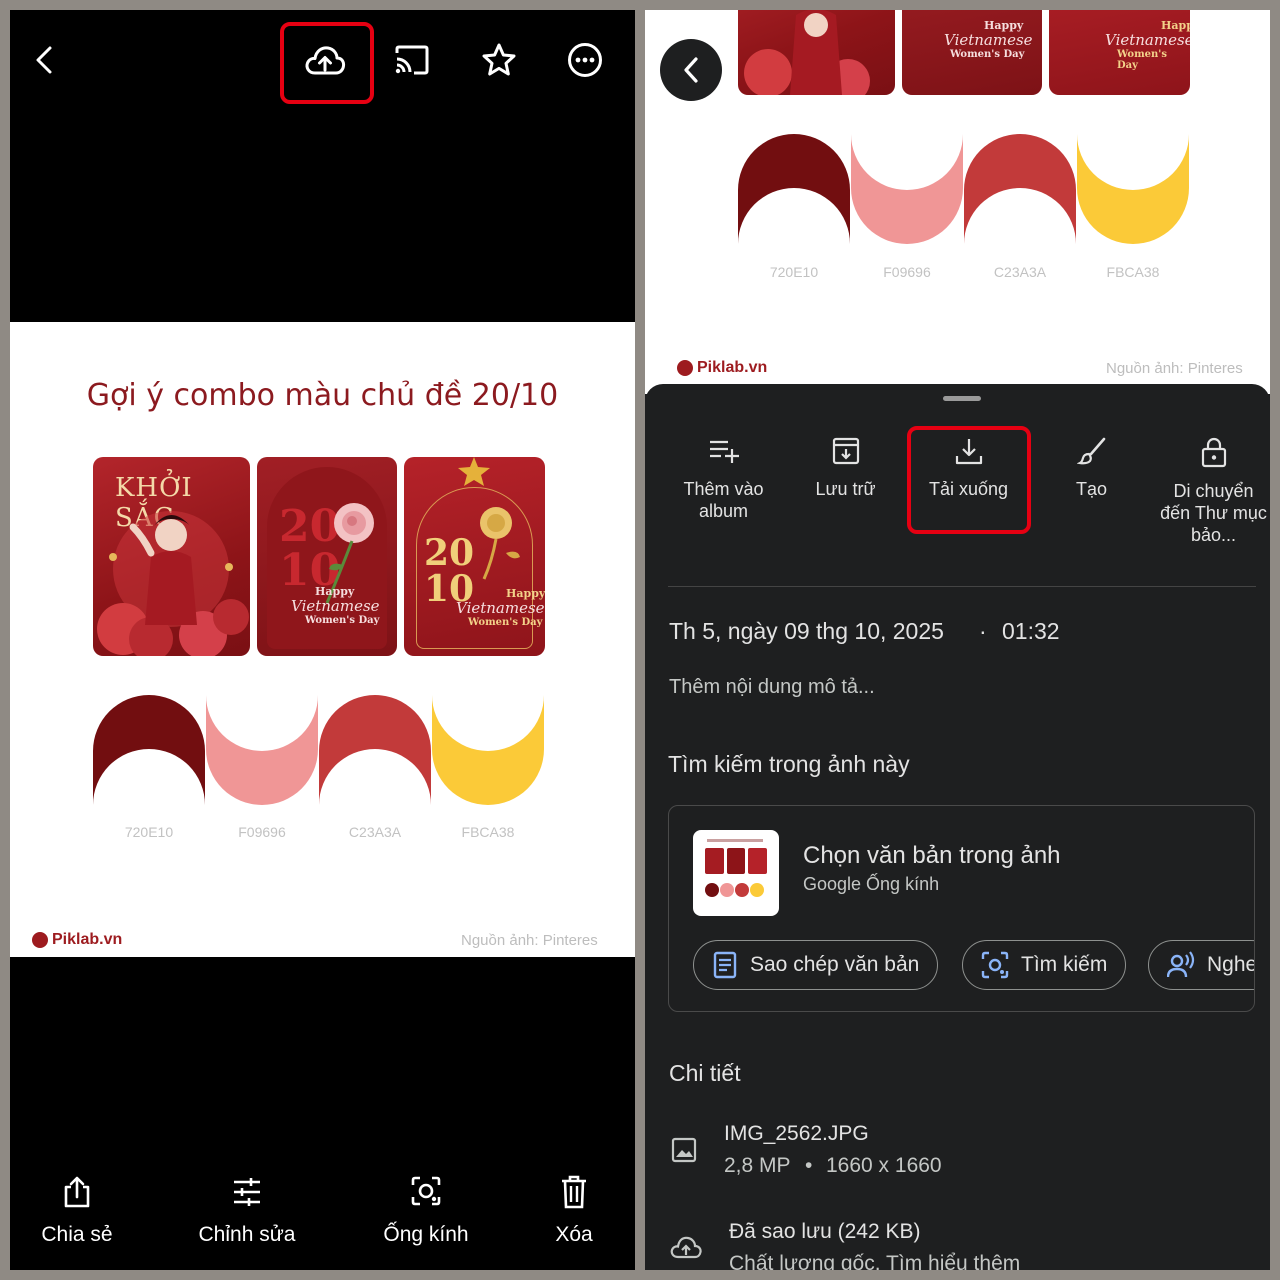 The image size is (1280, 1280). I want to click on cloud-upload-icon, so click(325, 60).